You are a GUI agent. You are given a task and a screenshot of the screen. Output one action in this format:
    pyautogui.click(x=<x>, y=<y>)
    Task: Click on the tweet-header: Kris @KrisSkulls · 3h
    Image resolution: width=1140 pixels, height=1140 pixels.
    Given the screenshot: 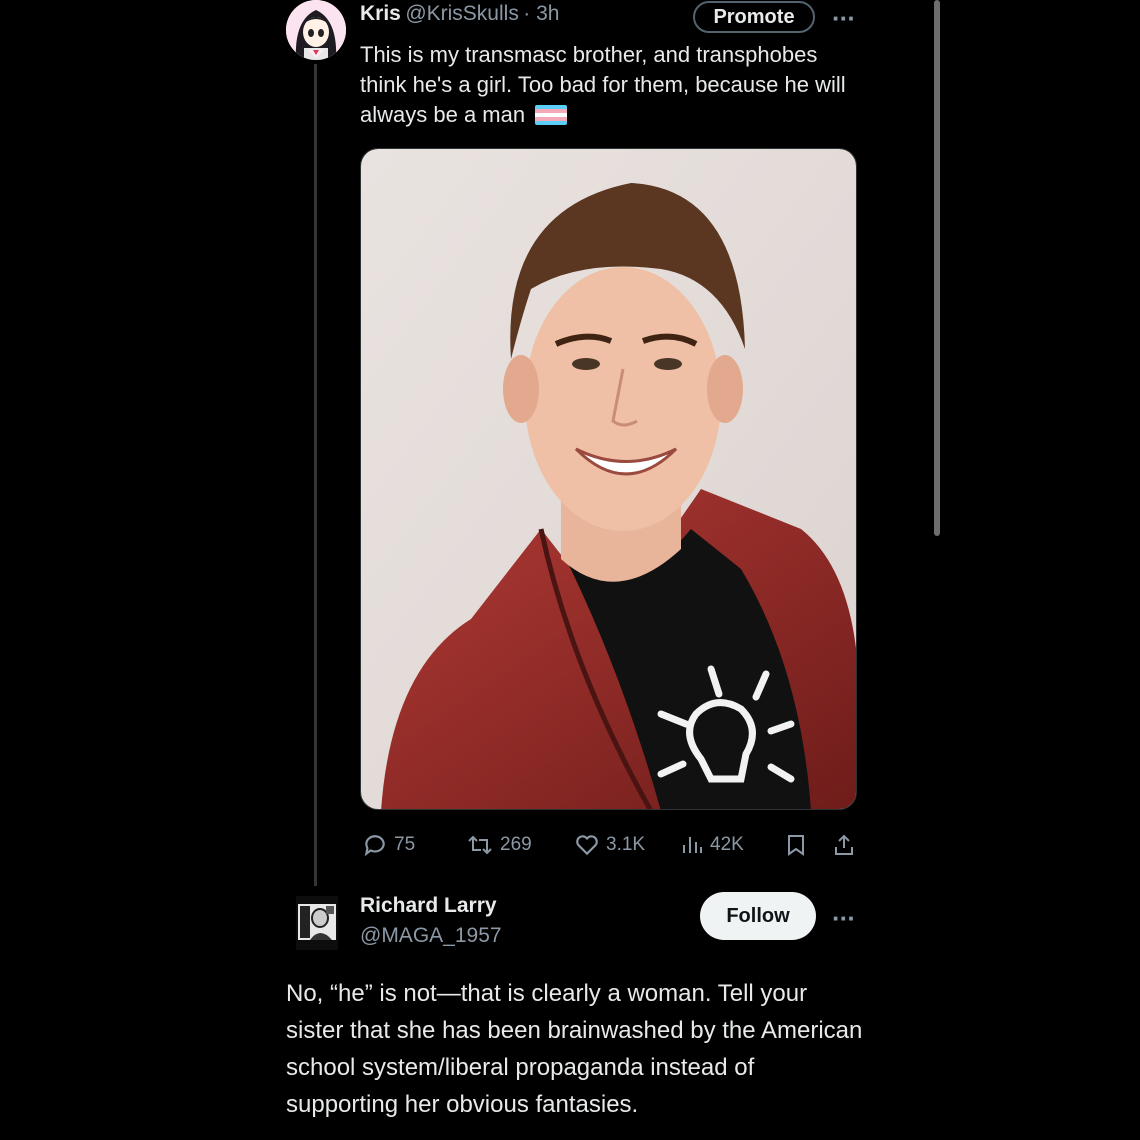 What is the action you would take?
    pyautogui.click(x=459, y=14)
    